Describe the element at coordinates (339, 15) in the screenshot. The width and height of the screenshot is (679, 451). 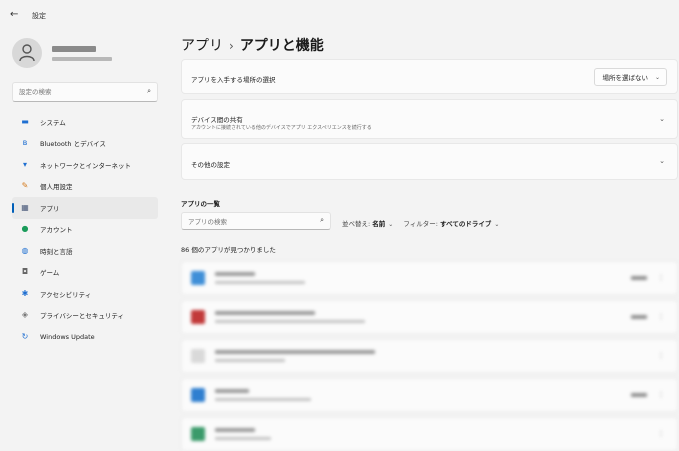
I see `title-bar: ← 設定` at that location.